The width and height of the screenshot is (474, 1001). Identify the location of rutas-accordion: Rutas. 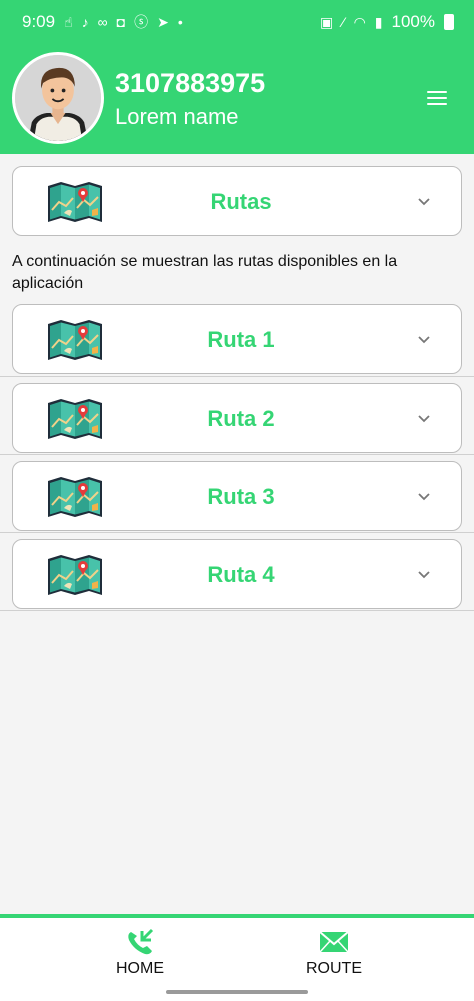
(237, 201).